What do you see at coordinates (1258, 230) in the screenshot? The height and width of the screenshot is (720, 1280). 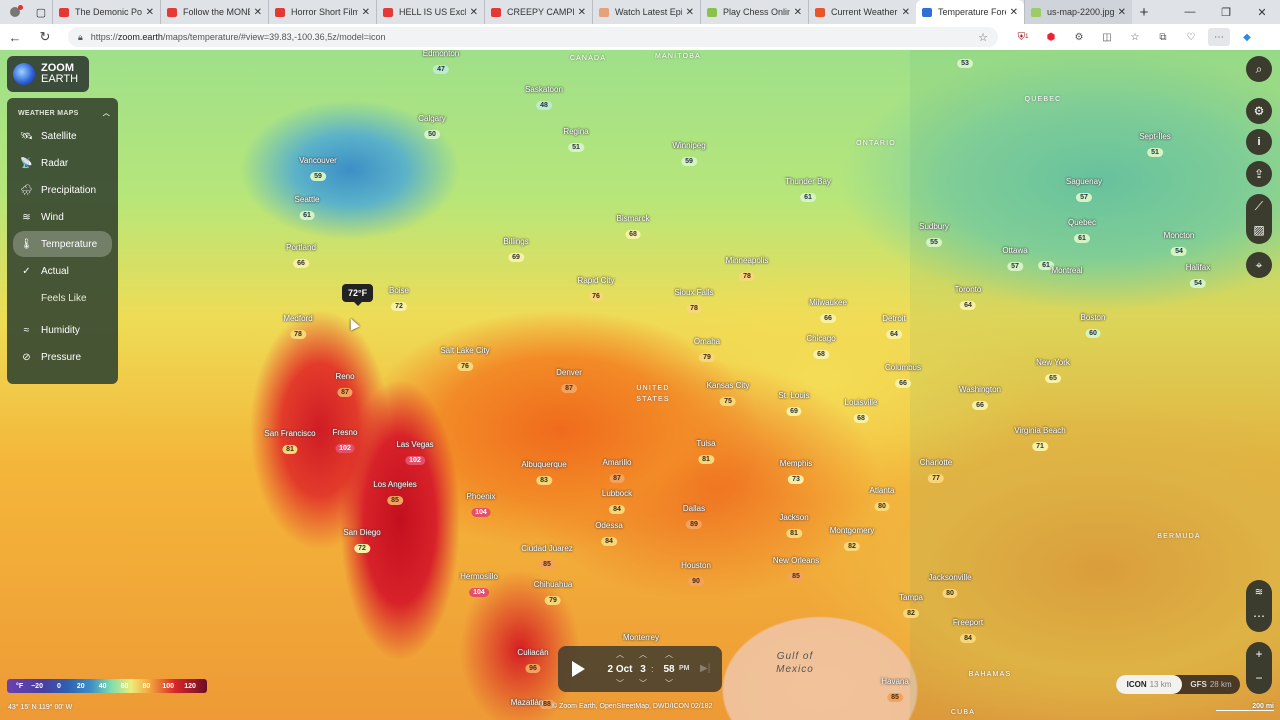 I see `measure-area-icon: ▨` at bounding box center [1258, 230].